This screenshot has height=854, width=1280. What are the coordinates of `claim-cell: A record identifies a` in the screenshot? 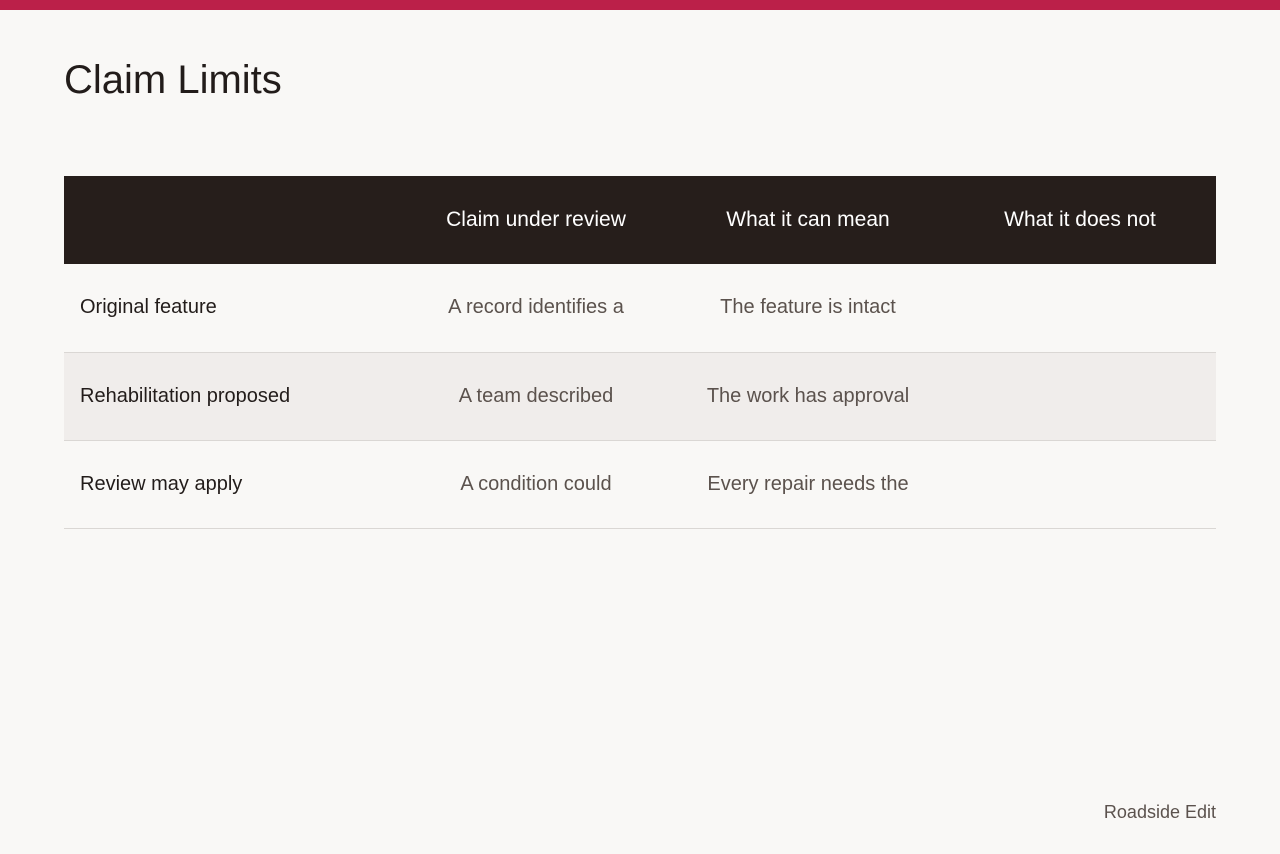 It's located at (536, 307).